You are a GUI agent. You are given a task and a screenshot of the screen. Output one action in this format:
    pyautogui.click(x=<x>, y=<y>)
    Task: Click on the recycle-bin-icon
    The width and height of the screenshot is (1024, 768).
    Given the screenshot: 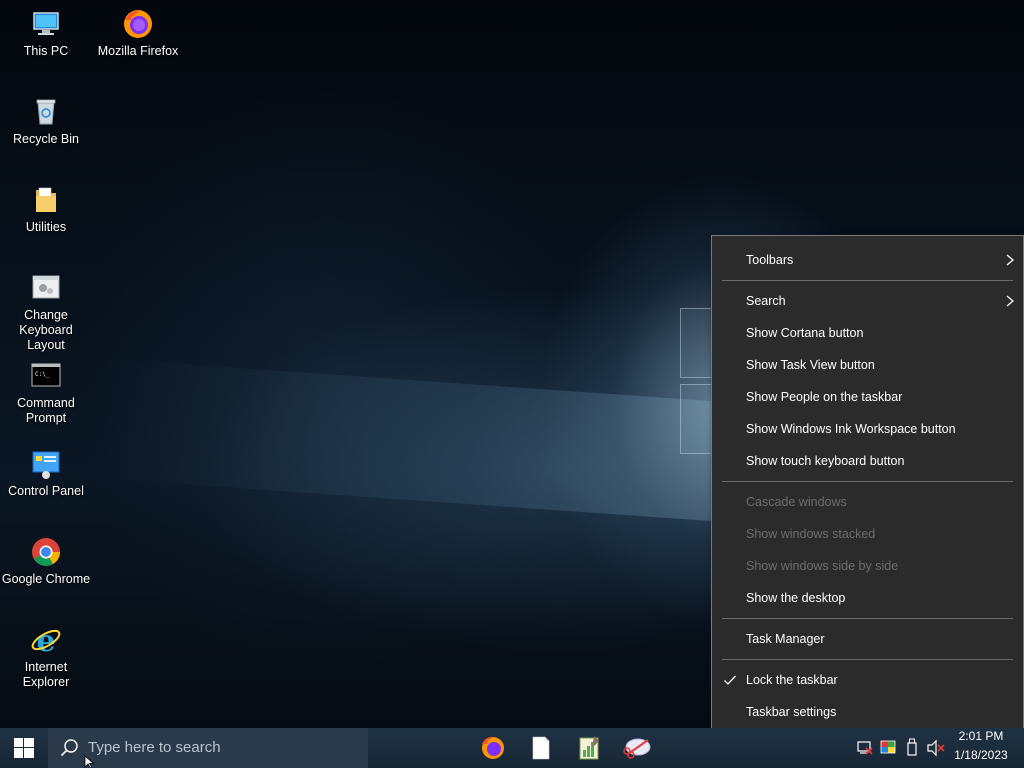 What is the action you would take?
    pyautogui.click(x=46, y=112)
    